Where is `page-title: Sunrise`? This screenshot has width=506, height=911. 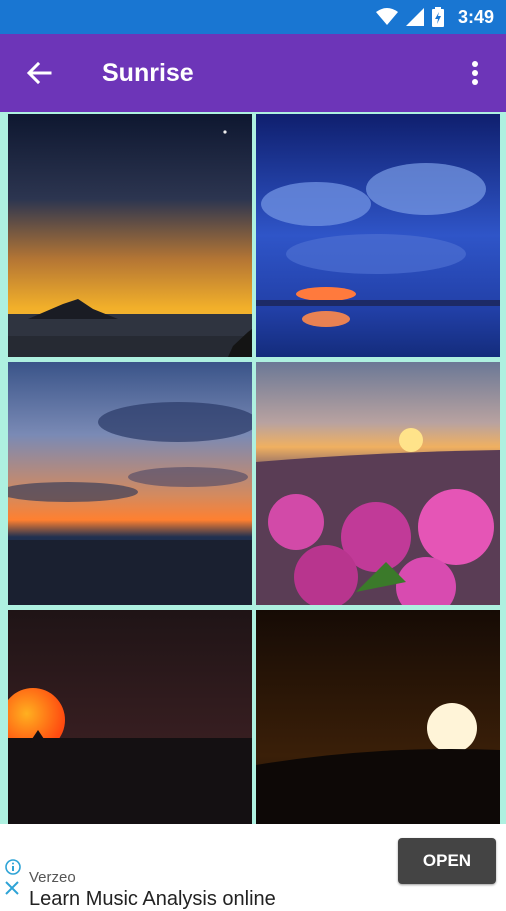 page-title: Sunrise is located at coordinates (148, 72).